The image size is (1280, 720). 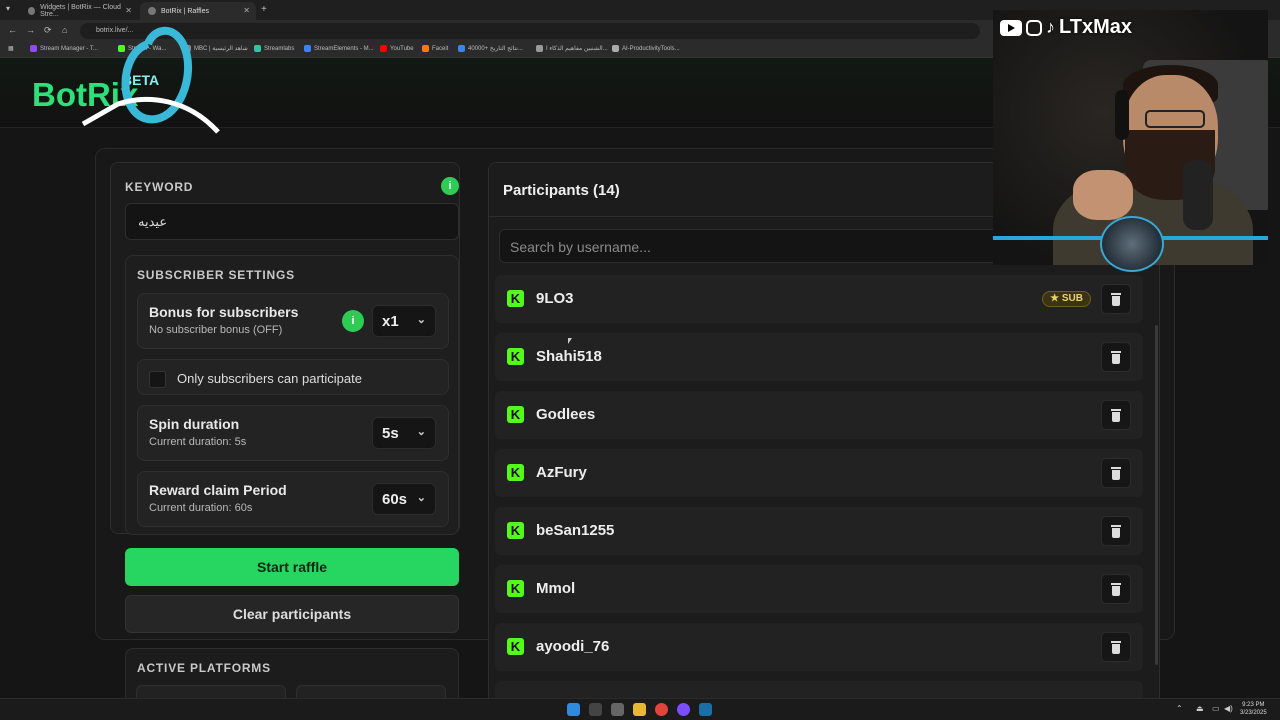 What do you see at coordinates (292, 614) in the screenshot?
I see `clear-participants-button: Clear participants` at bounding box center [292, 614].